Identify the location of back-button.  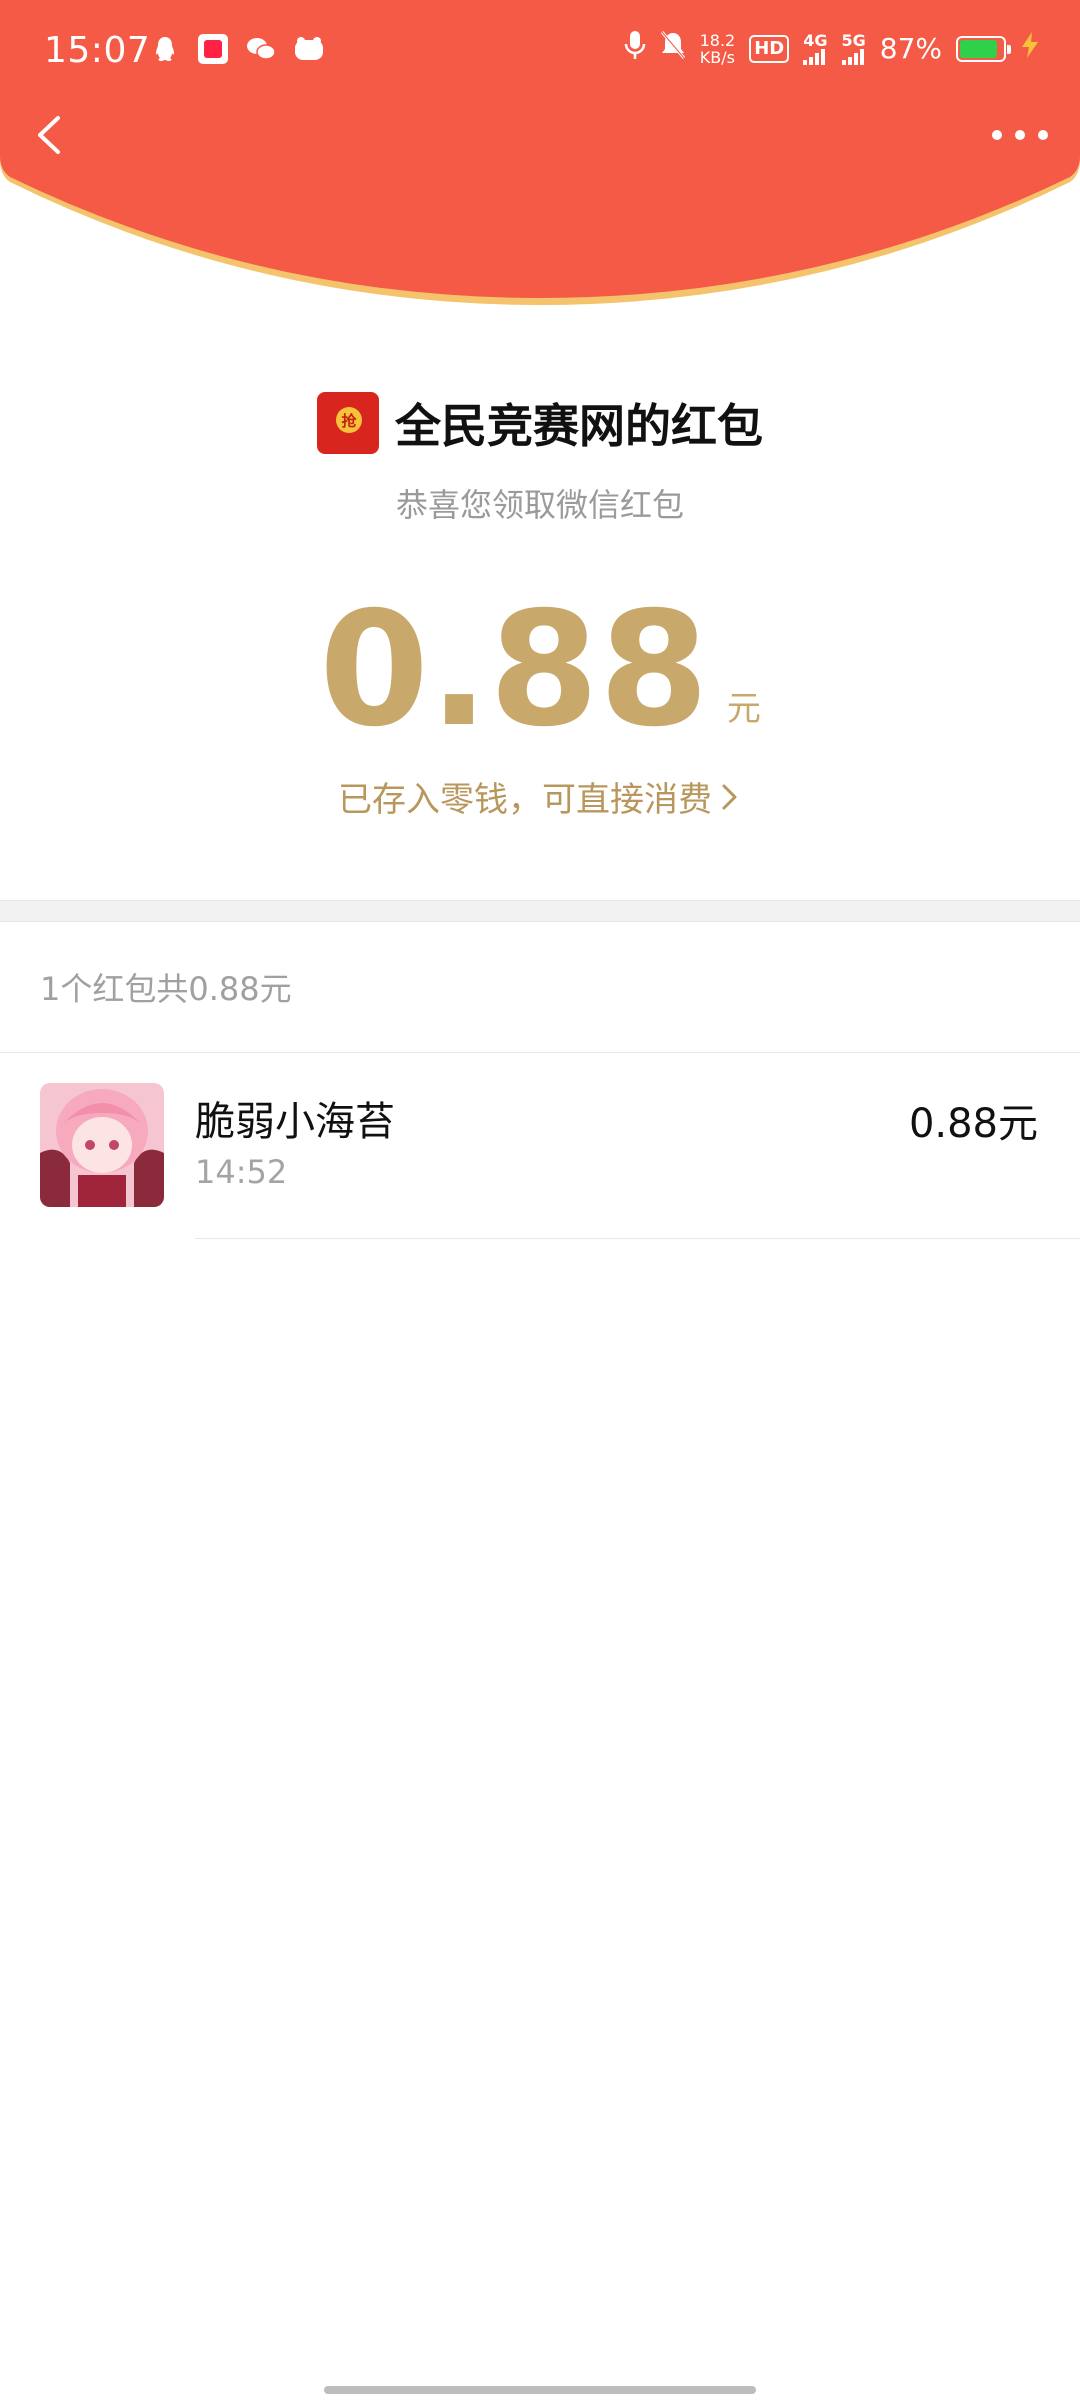
(53, 135).